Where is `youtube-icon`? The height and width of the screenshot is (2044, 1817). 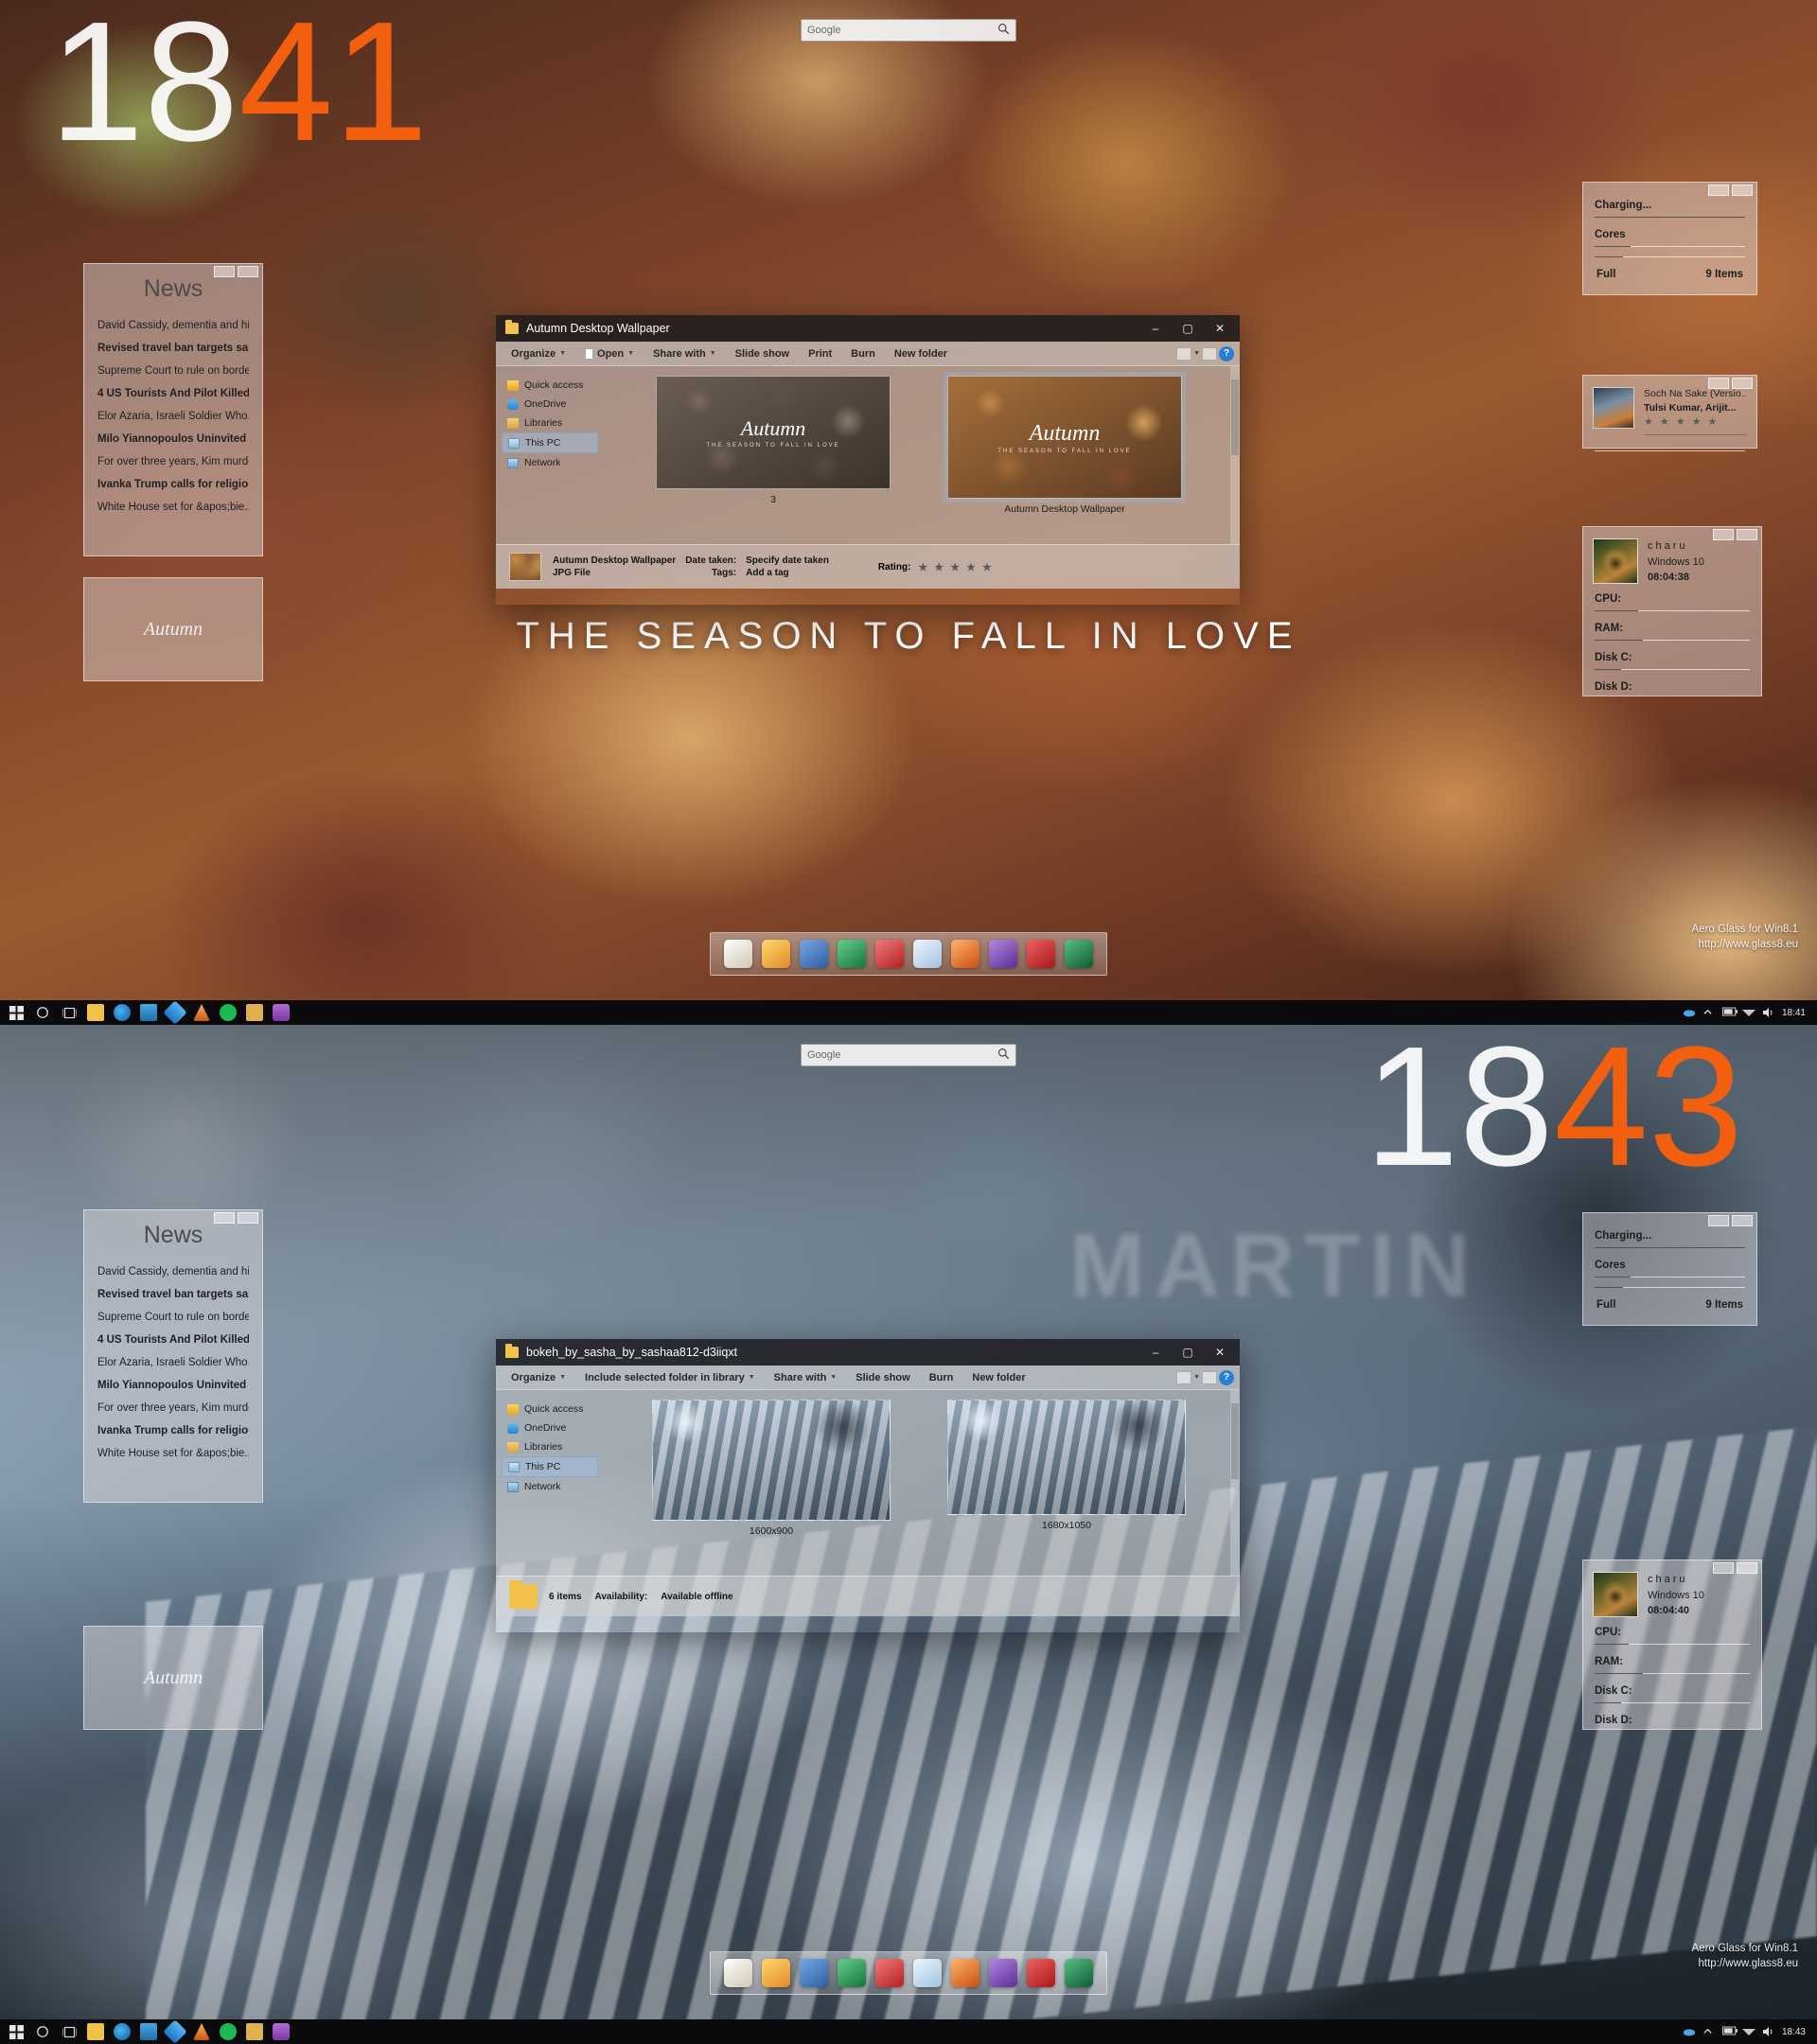
youtube-icon is located at coordinates (1041, 1973).